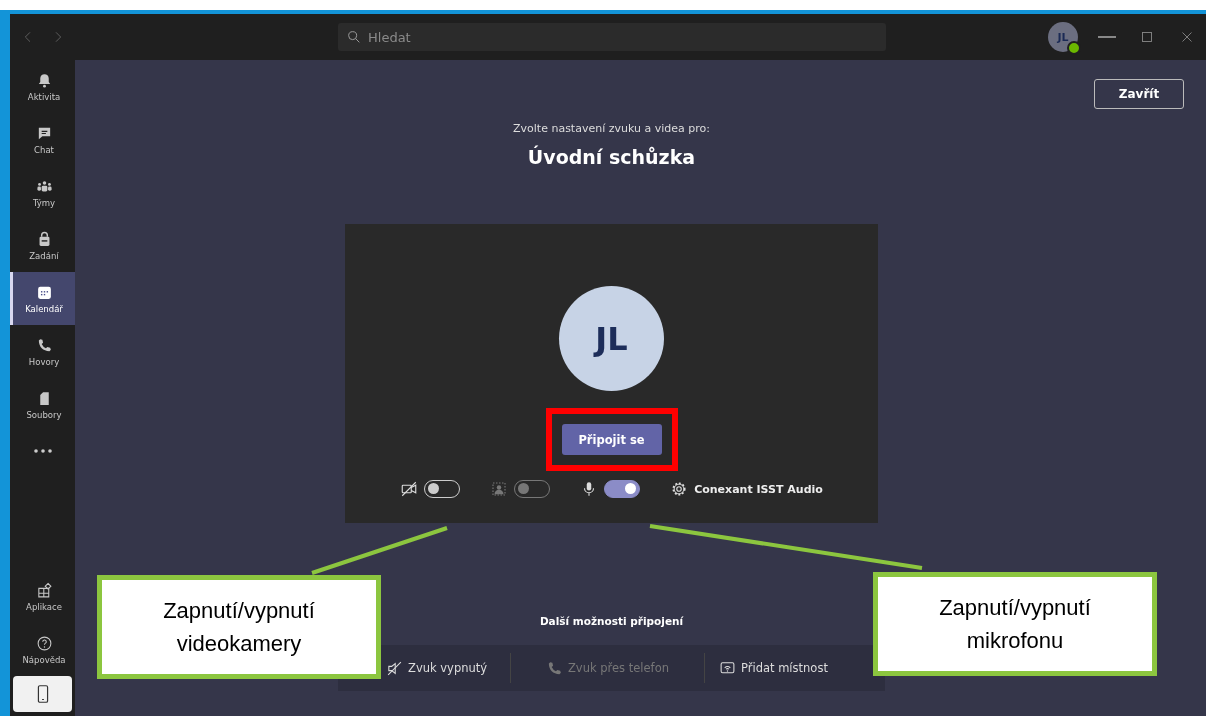 Image resolution: width=1206 pixels, height=716 pixels. Describe the element at coordinates (42, 298) in the screenshot. I see `sidebar-item: Kalendář` at that location.